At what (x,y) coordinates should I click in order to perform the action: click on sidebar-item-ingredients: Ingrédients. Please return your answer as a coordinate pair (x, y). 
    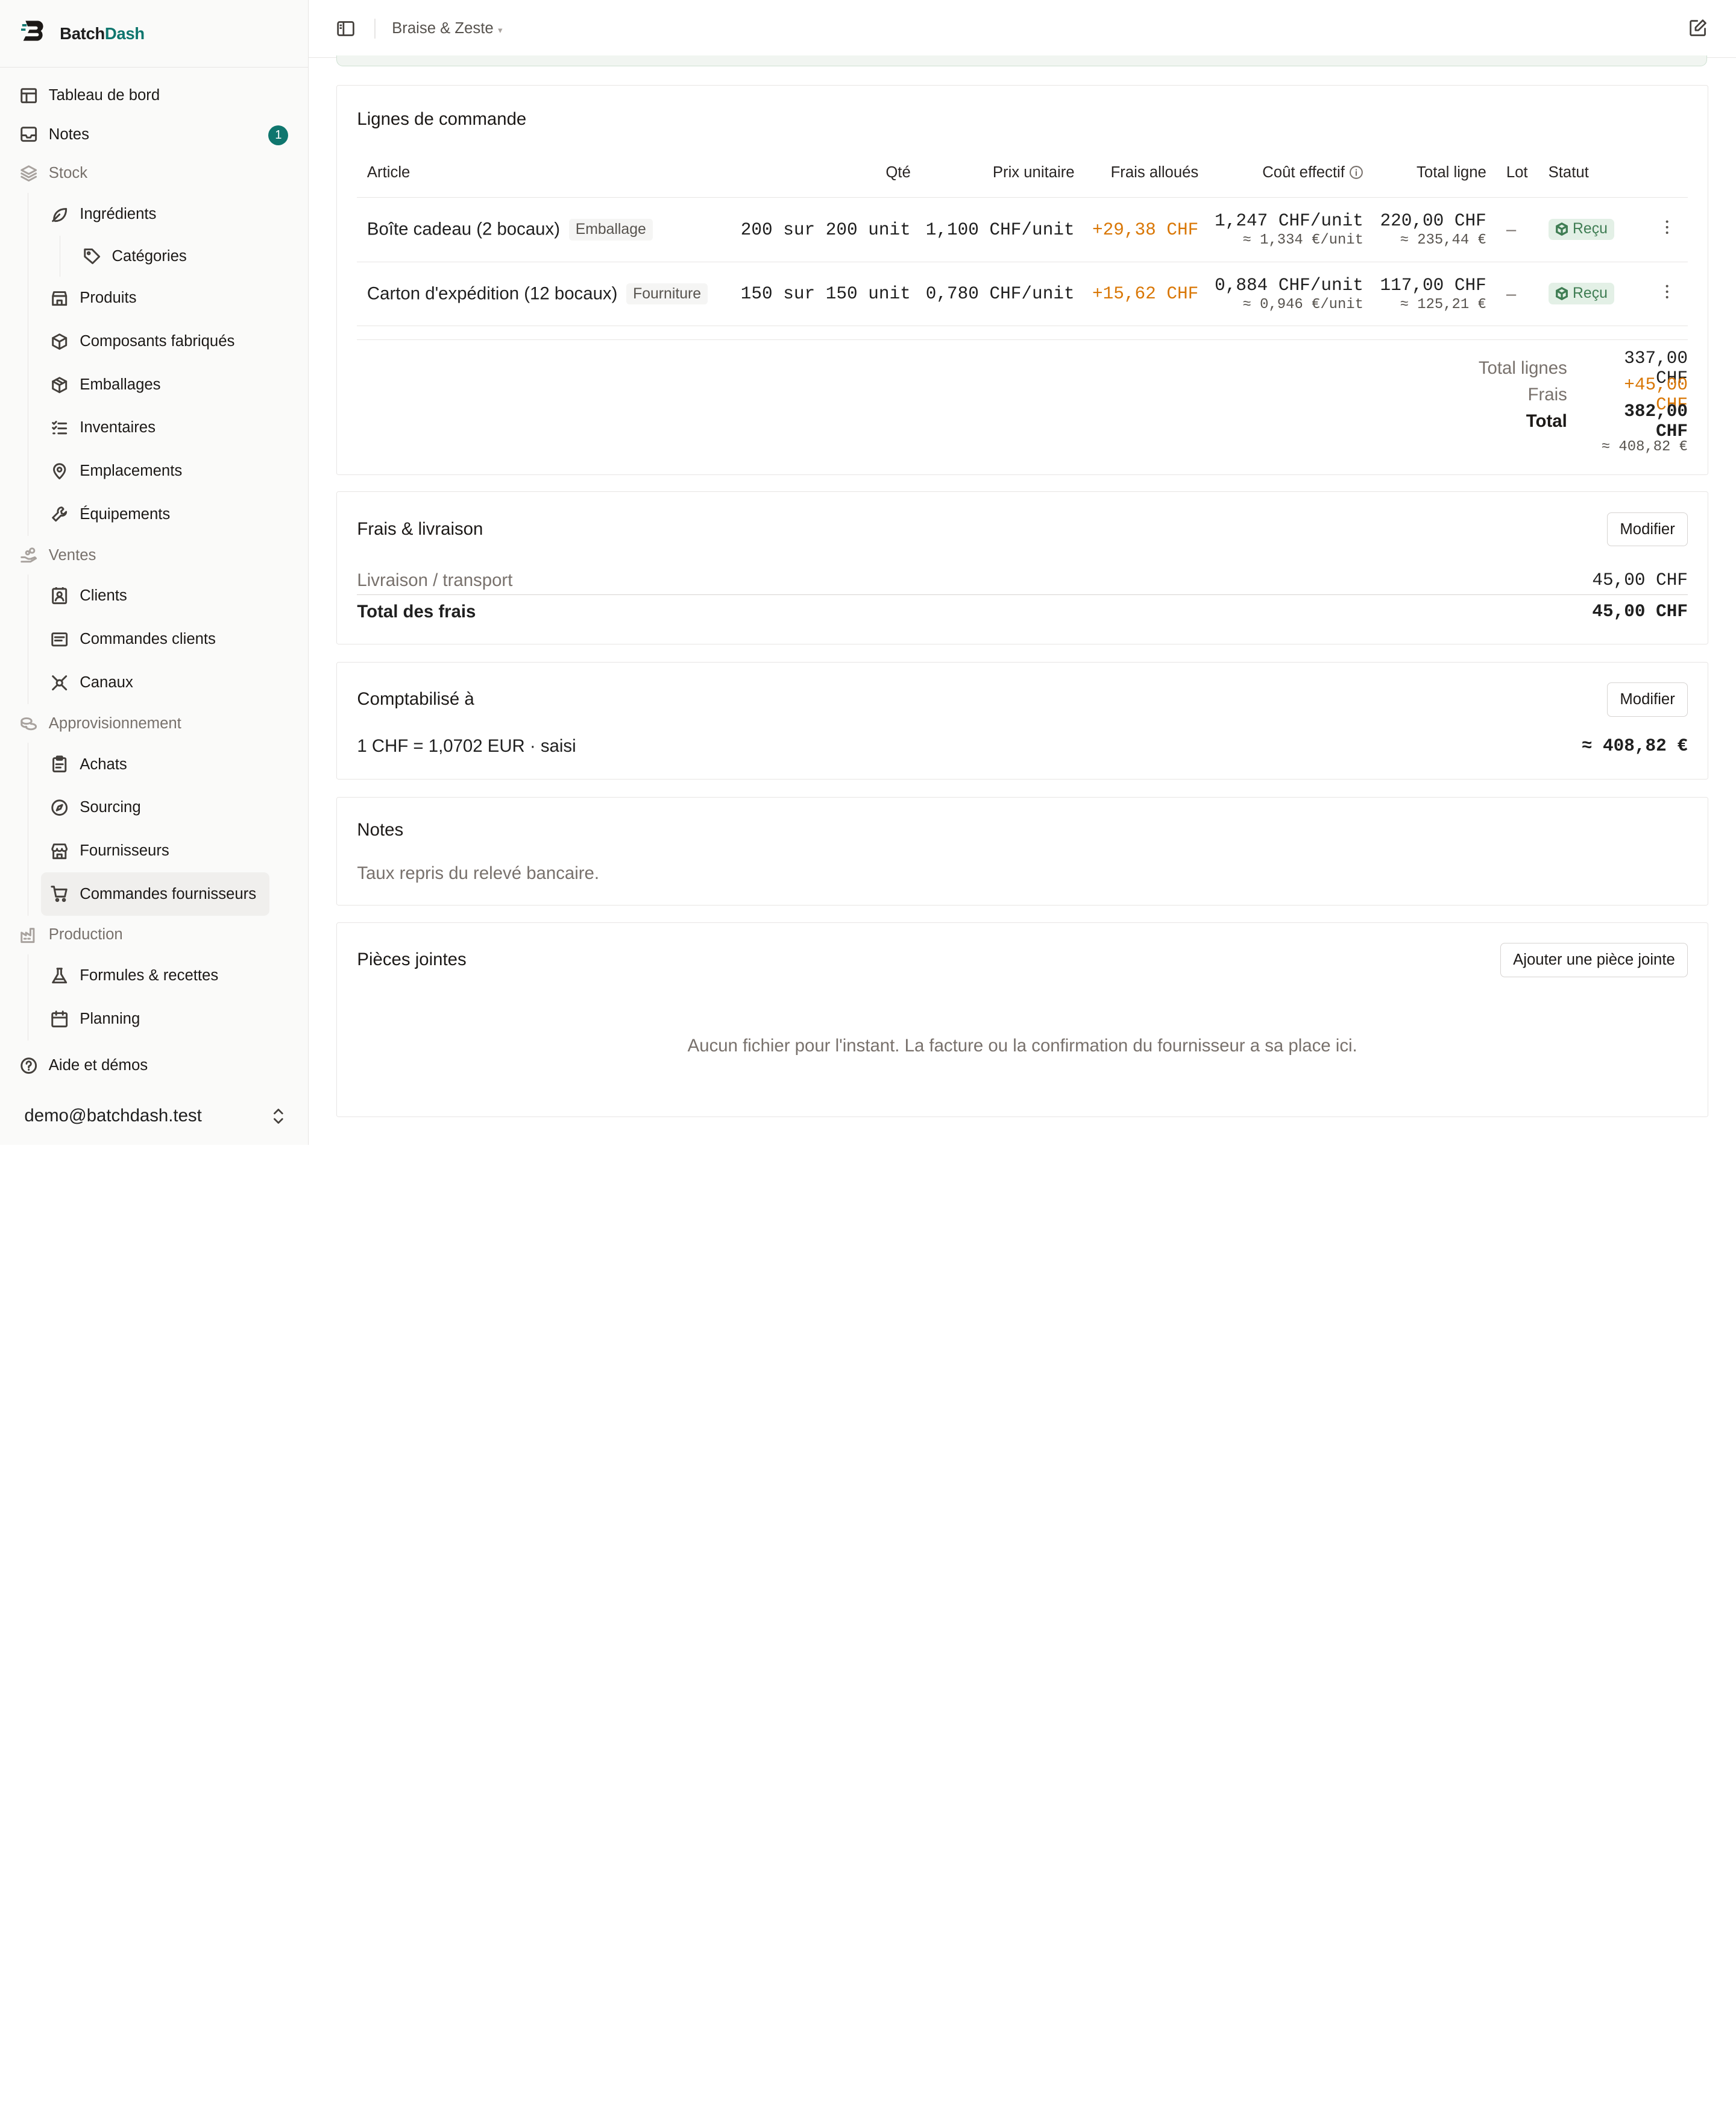
    Looking at the image, I should click on (154, 214).